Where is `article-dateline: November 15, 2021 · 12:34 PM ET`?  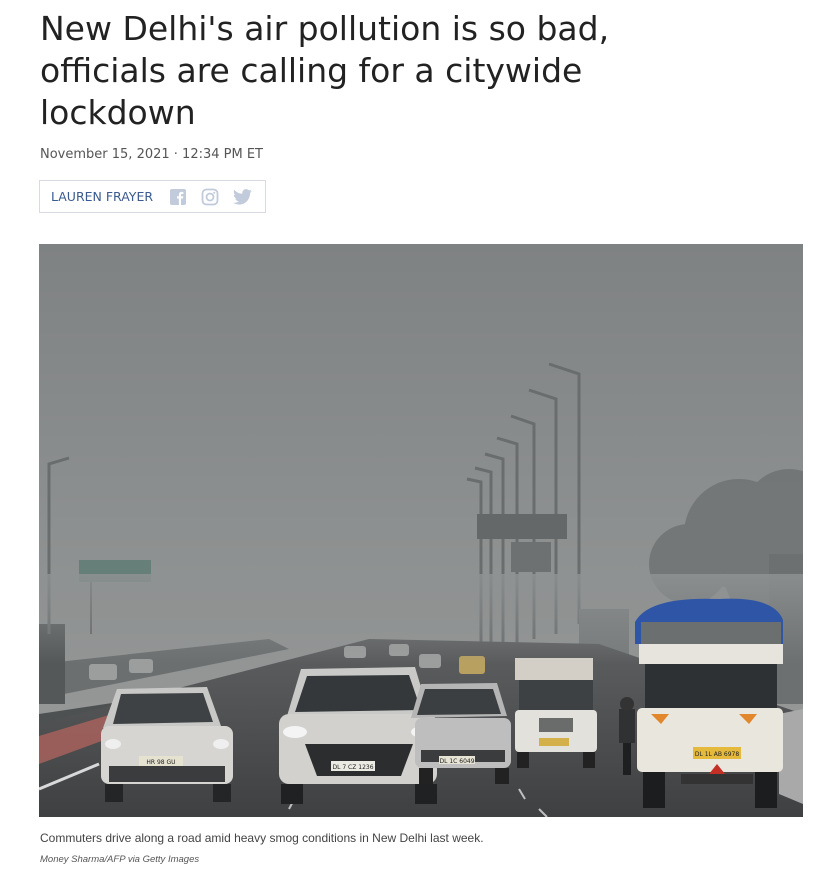 article-dateline: November 15, 2021 · 12:34 PM ET is located at coordinates (151, 154).